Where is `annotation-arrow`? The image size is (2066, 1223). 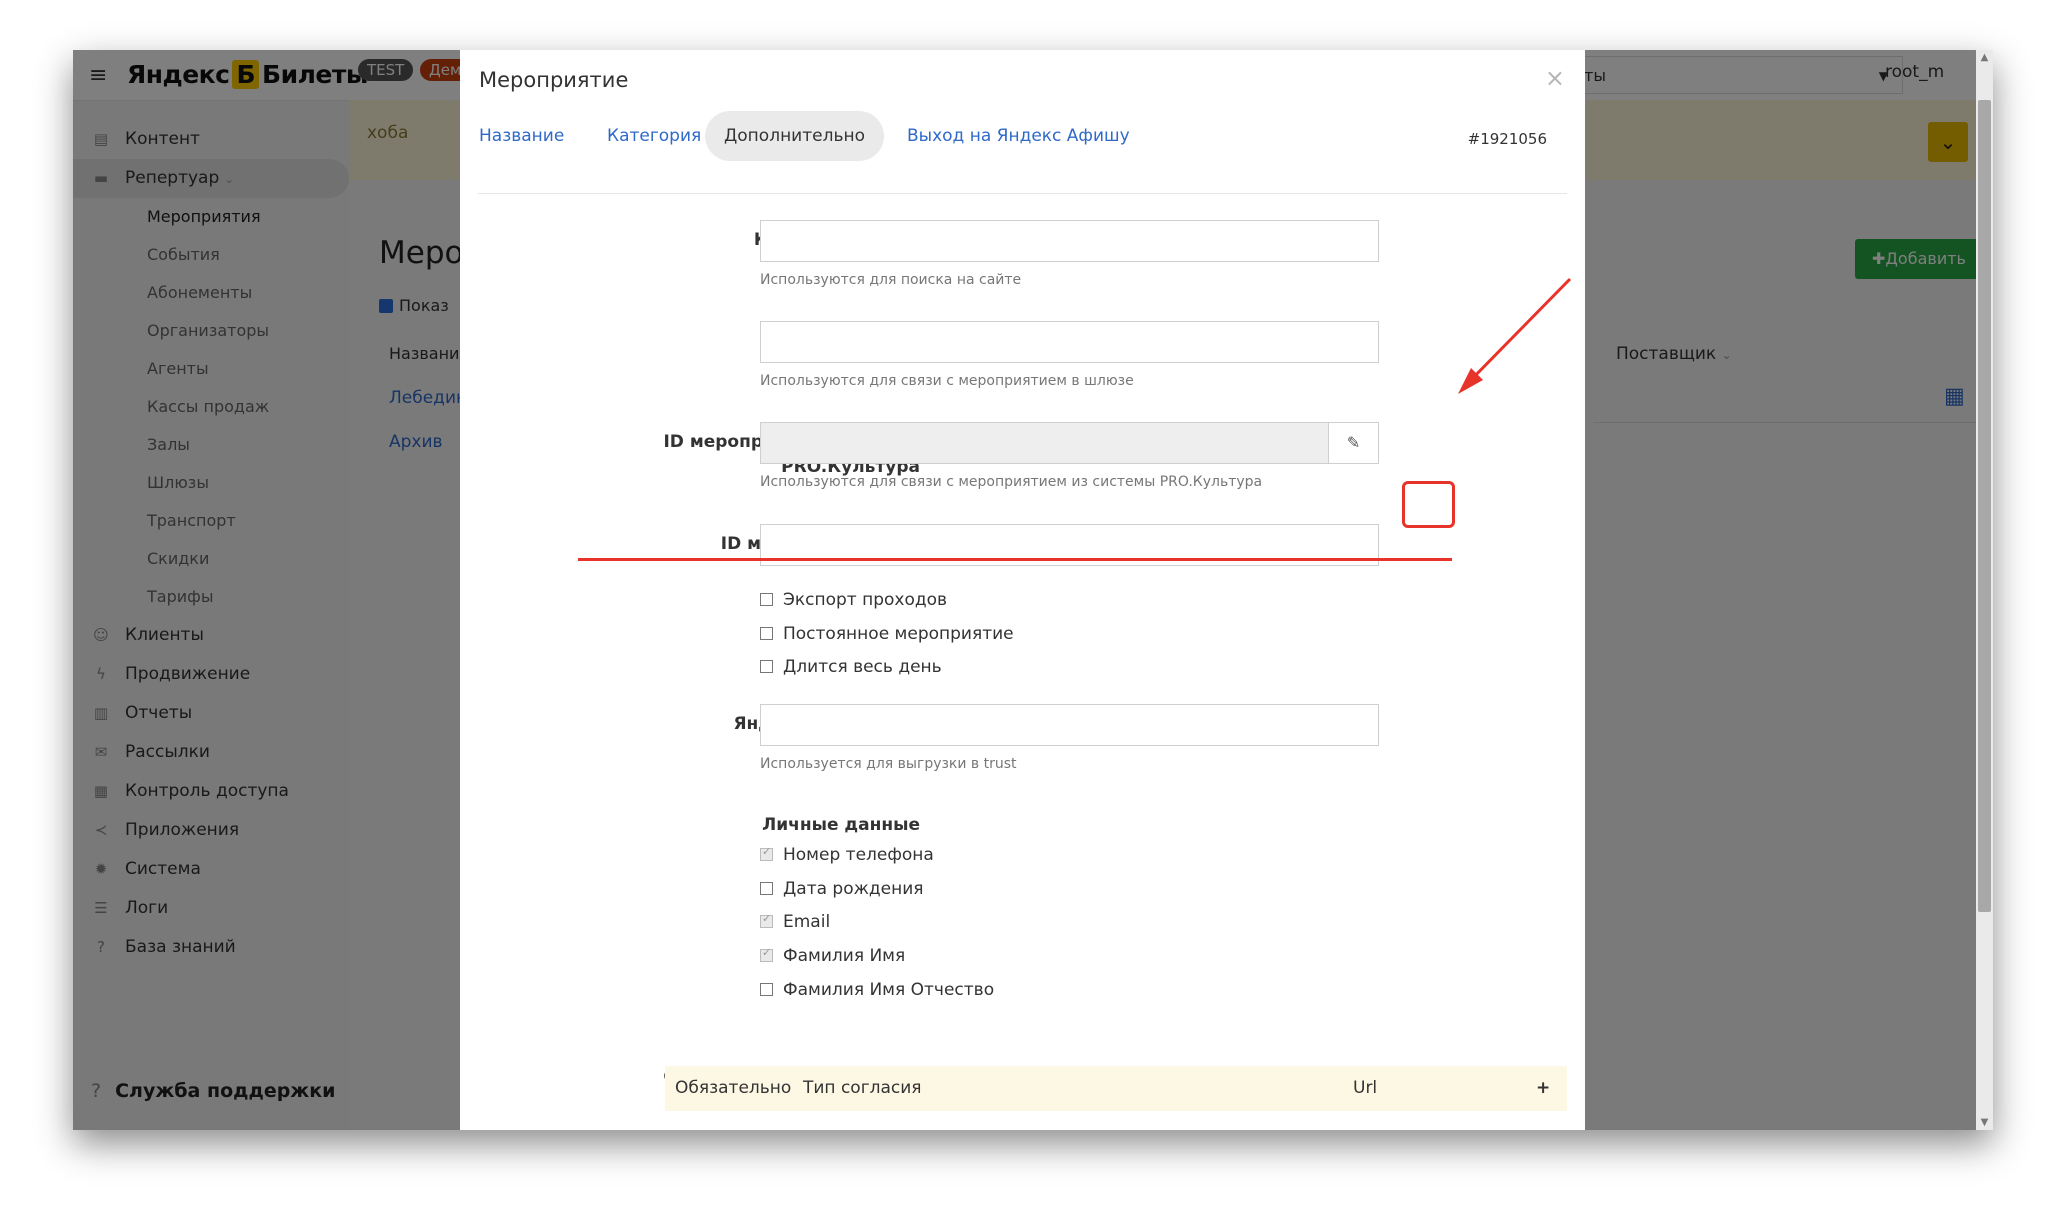
annotation-arrow is located at coordinates (1515, 335).